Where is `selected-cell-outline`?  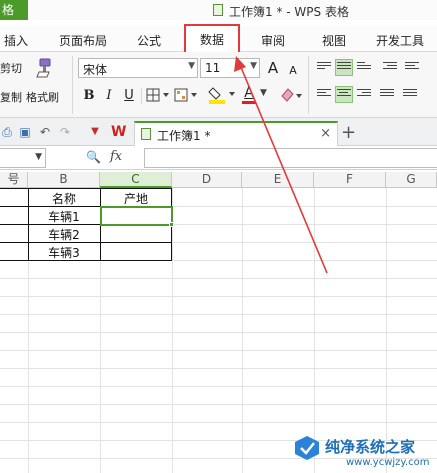 selected-cell-outline is located at coordinates (136, 216).